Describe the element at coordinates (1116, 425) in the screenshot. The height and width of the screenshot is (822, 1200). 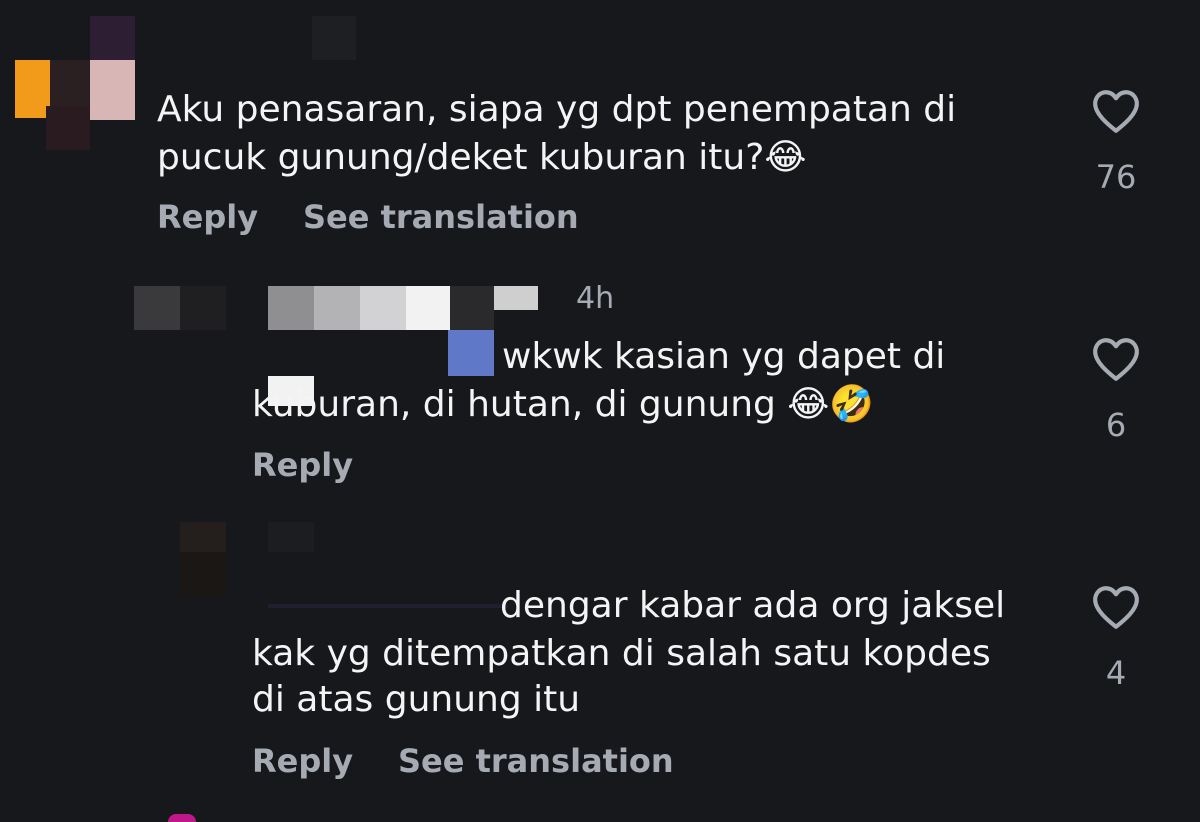
I see `like-count: 6` at that location.